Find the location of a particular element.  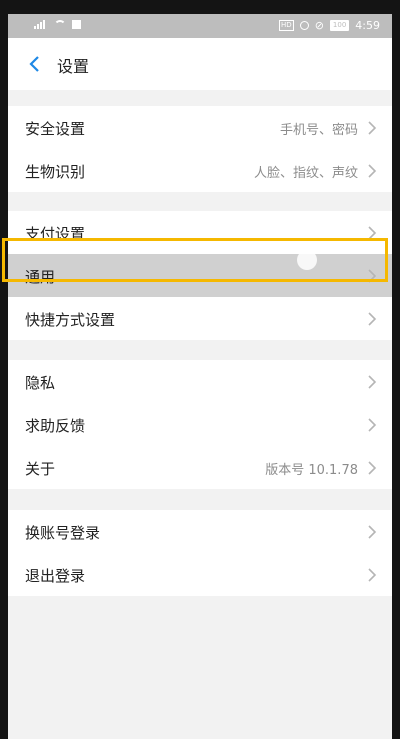

header: 设置 is located at coordinates (200, 64).